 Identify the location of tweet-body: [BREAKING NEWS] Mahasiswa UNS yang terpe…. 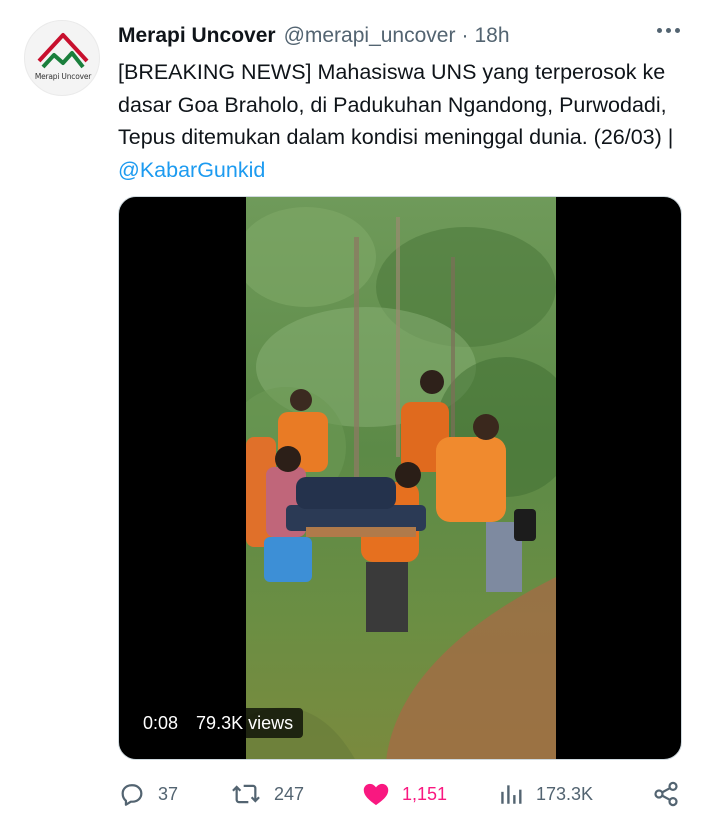
(396, 104).